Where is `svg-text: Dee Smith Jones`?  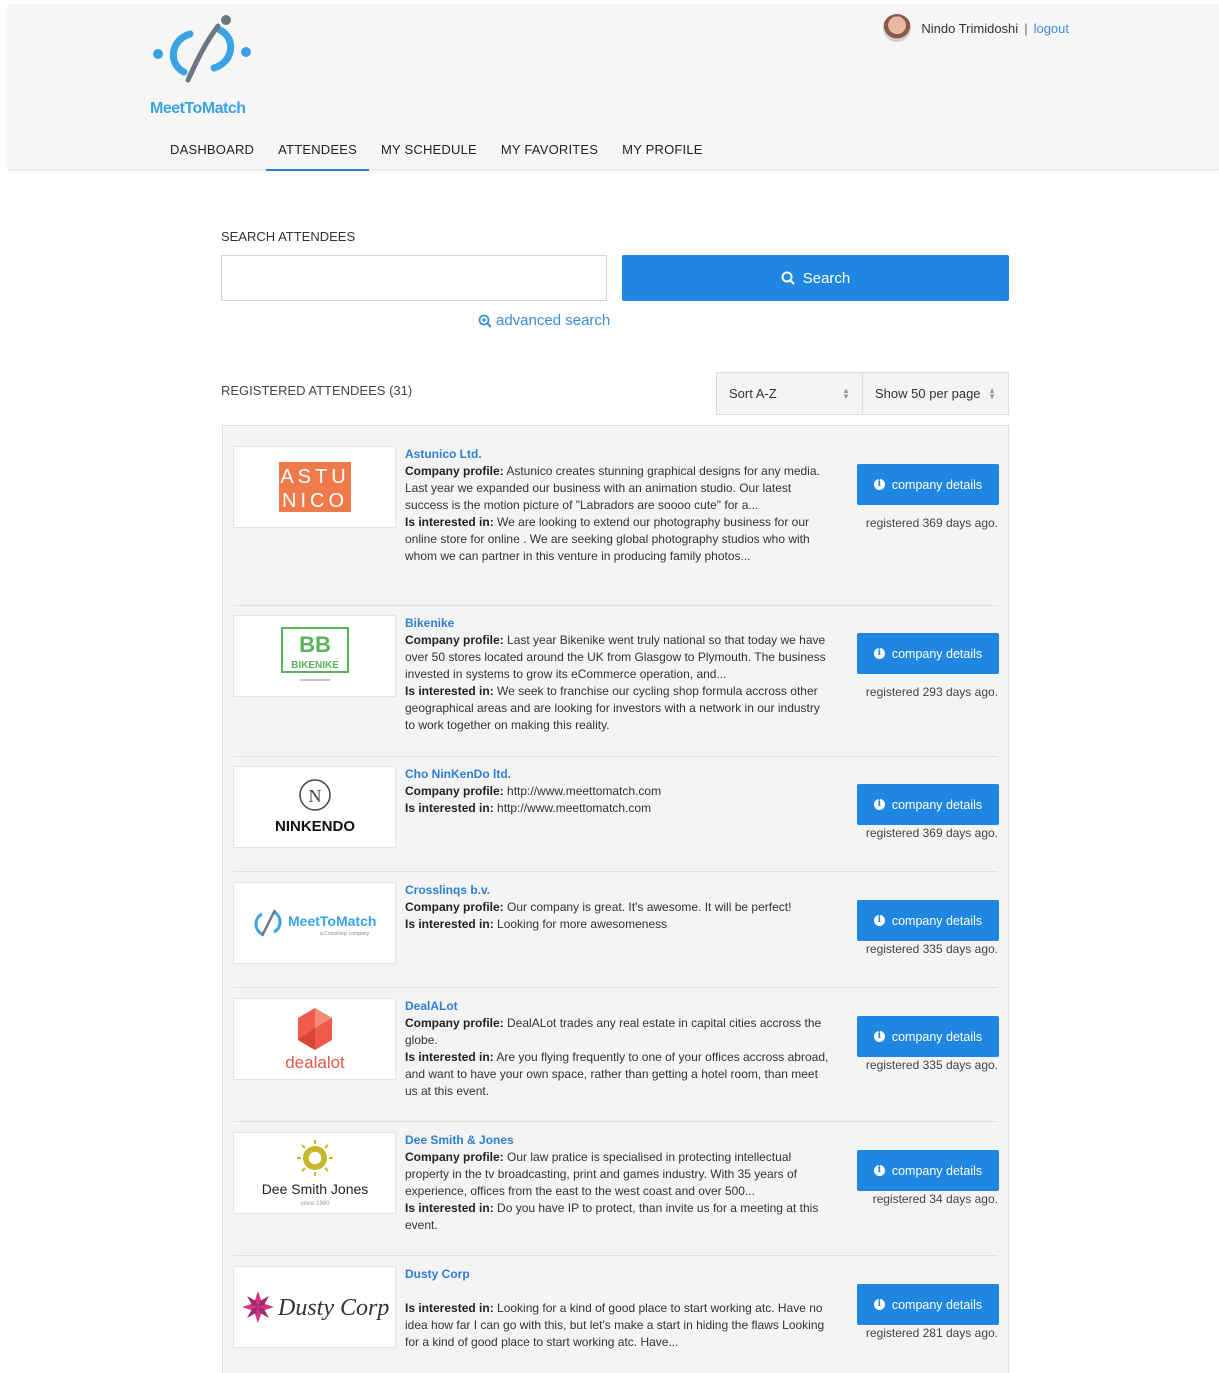 svg-text: Dee Smith Jones is located at coordinates (314, 1189).